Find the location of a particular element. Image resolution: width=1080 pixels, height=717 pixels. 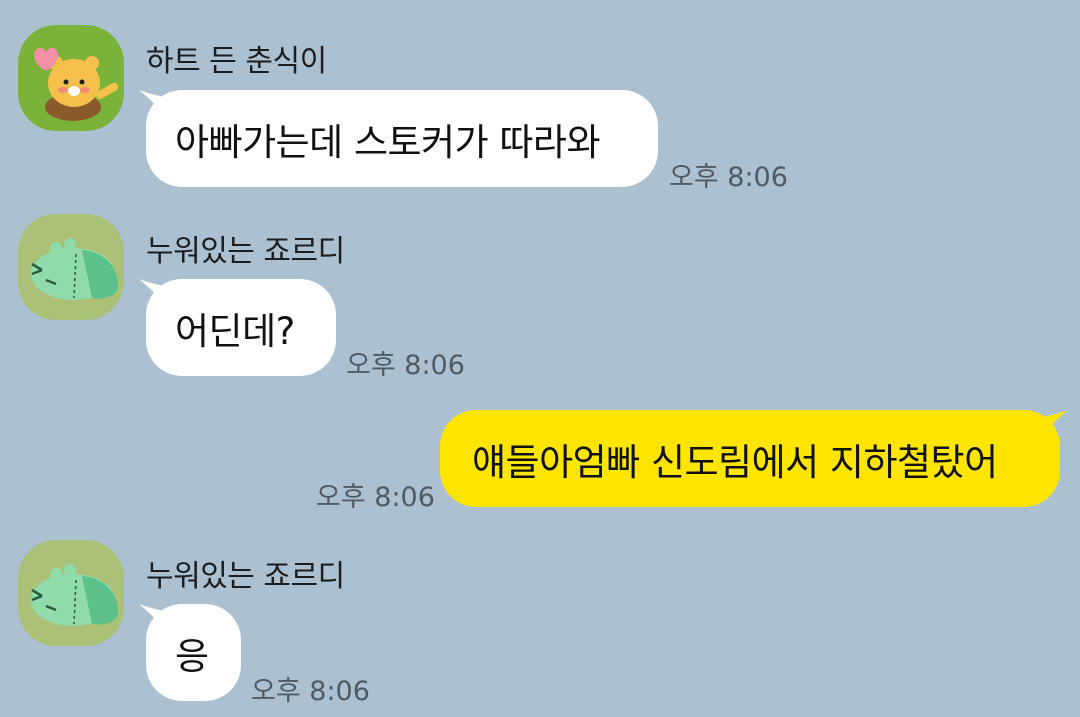

message-bubble: 어딘데? is located at coordinates (241, 327).